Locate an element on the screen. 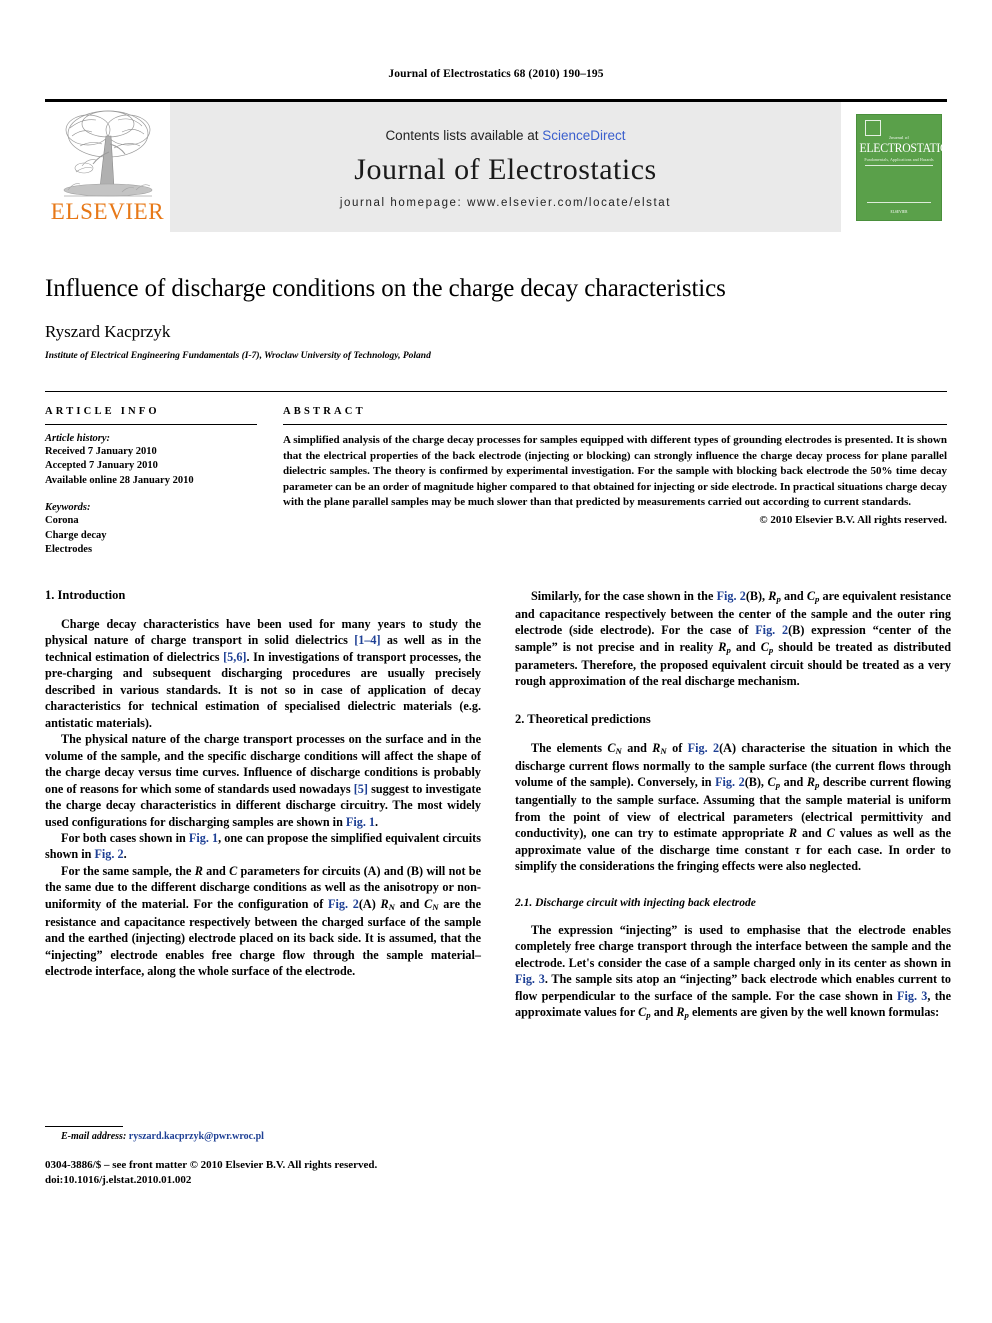 This screenshot has width=992, height=1323. cover-title: ELECTROSTATICS is located at coordinates (907, 147).